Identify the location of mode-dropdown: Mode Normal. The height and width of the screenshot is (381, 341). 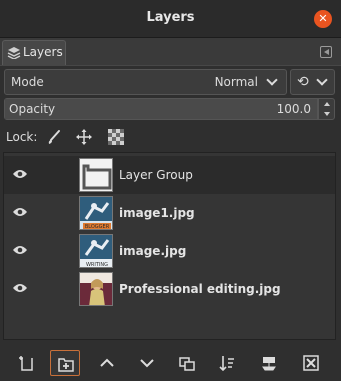
(145, 82).